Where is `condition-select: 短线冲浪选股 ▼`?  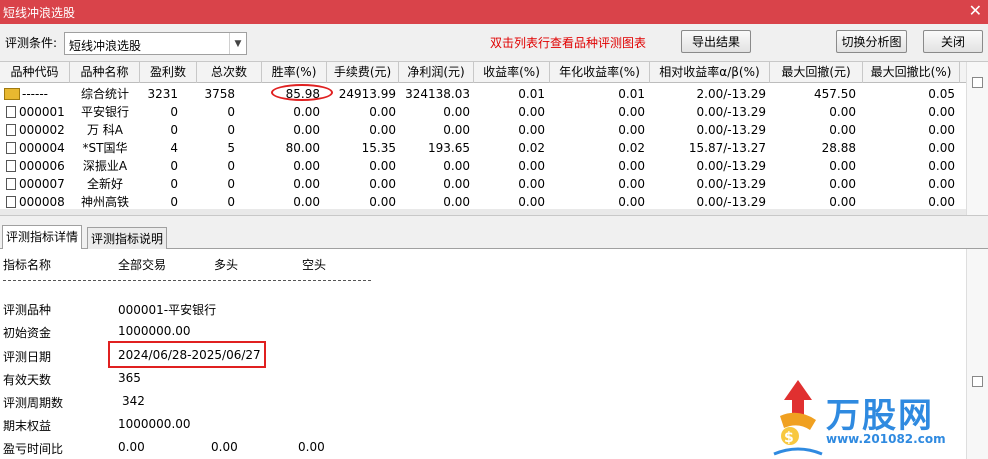
condition-select: 短线冲浪选股 ▼ is located at coordinates (155, 43).